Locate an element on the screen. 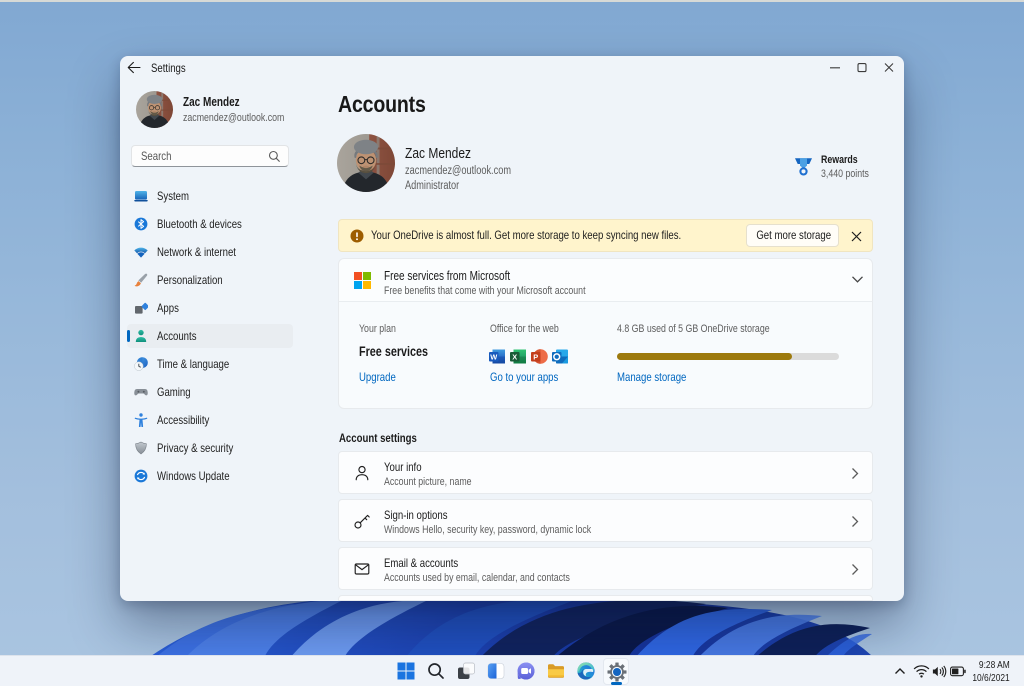  svg-text: P is located at coordinates (535, 356).